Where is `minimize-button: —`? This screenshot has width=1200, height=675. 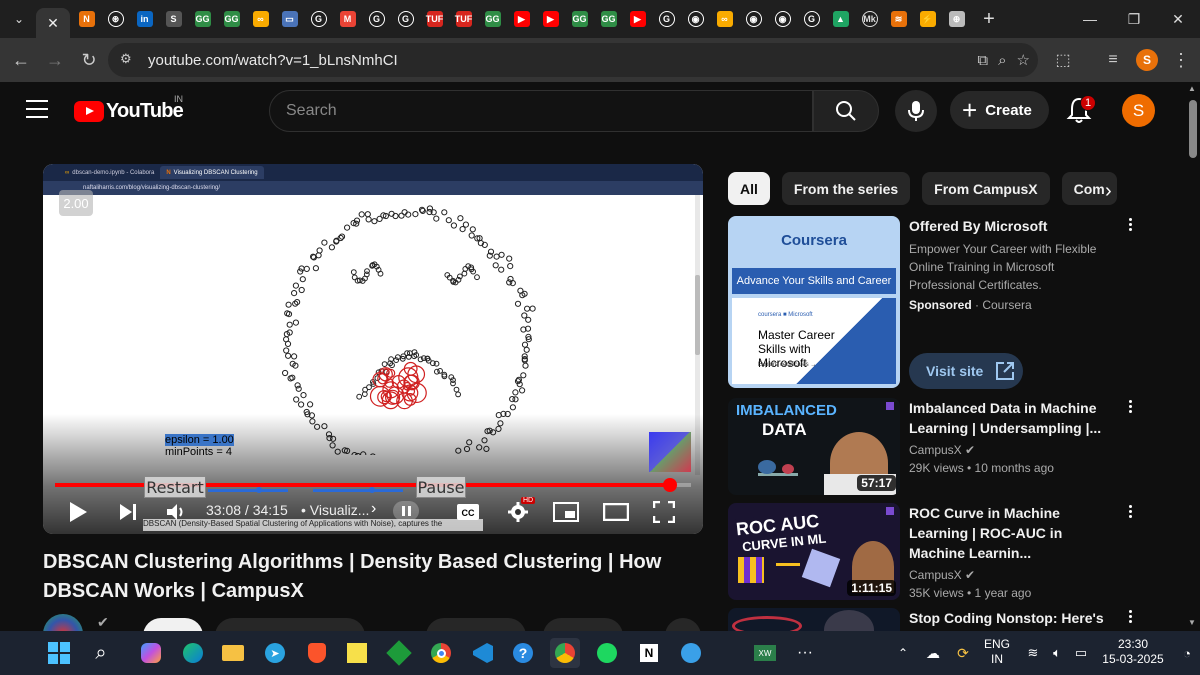
minimize-button: — is located at coordinates (1090, 19).